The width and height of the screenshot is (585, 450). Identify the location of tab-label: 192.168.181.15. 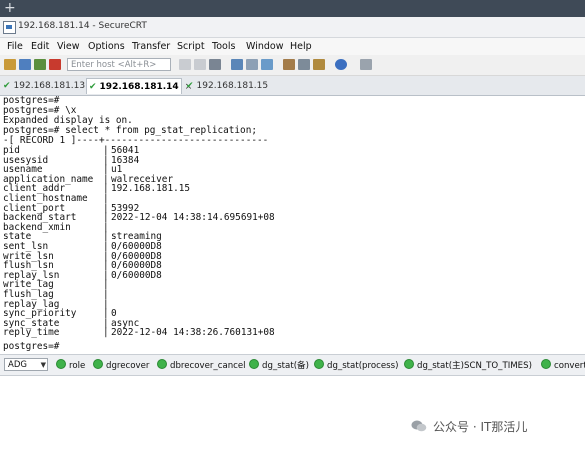
(232, 86).